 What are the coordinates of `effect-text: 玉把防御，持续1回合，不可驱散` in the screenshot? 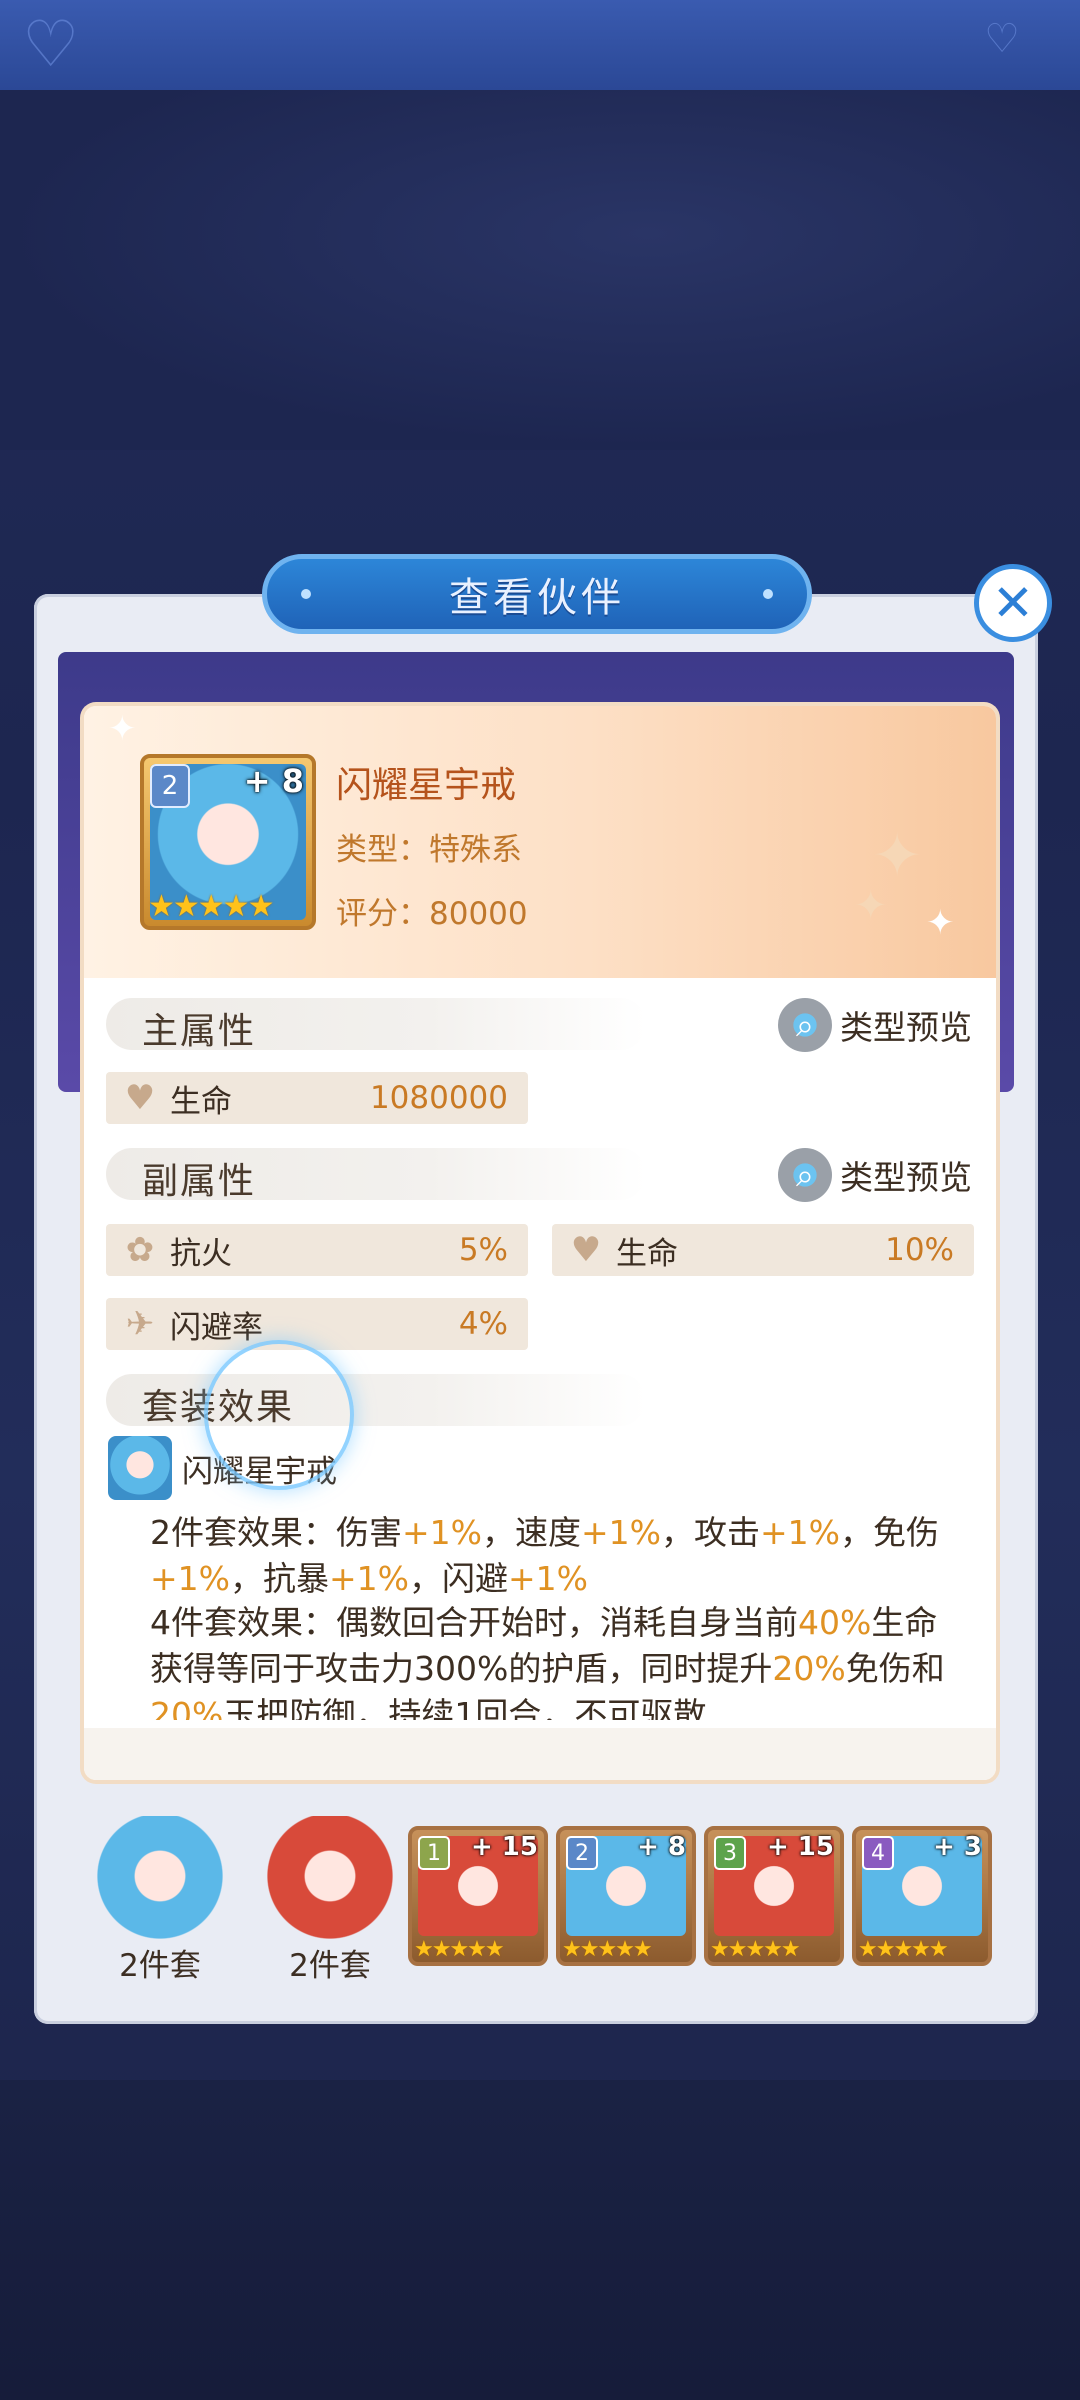 It's located at (465, 1707).